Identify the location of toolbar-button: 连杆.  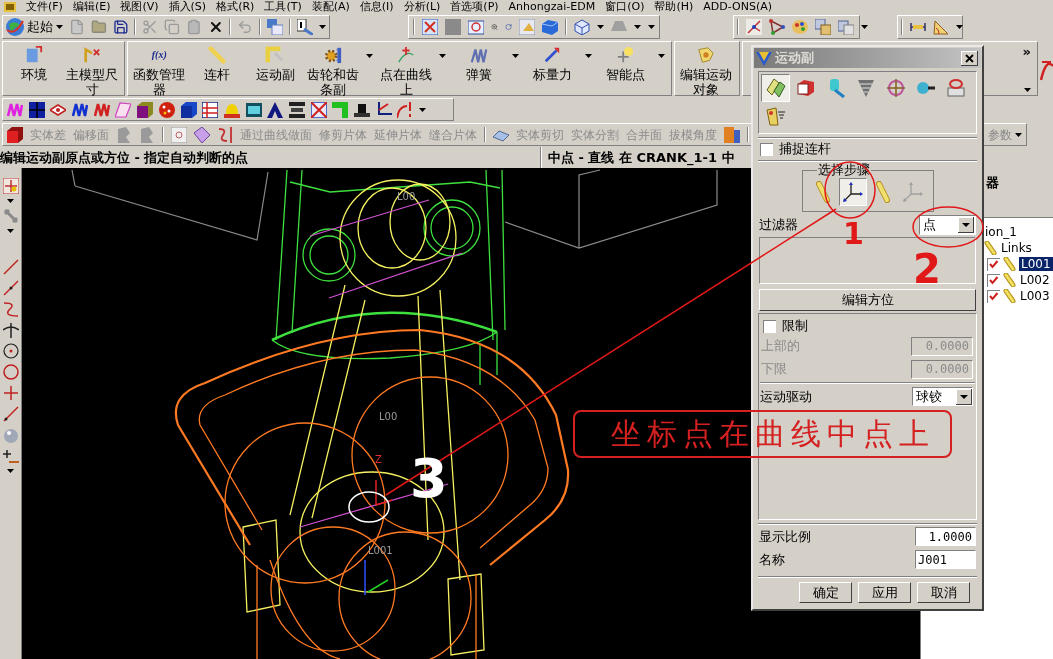
(217, 68).